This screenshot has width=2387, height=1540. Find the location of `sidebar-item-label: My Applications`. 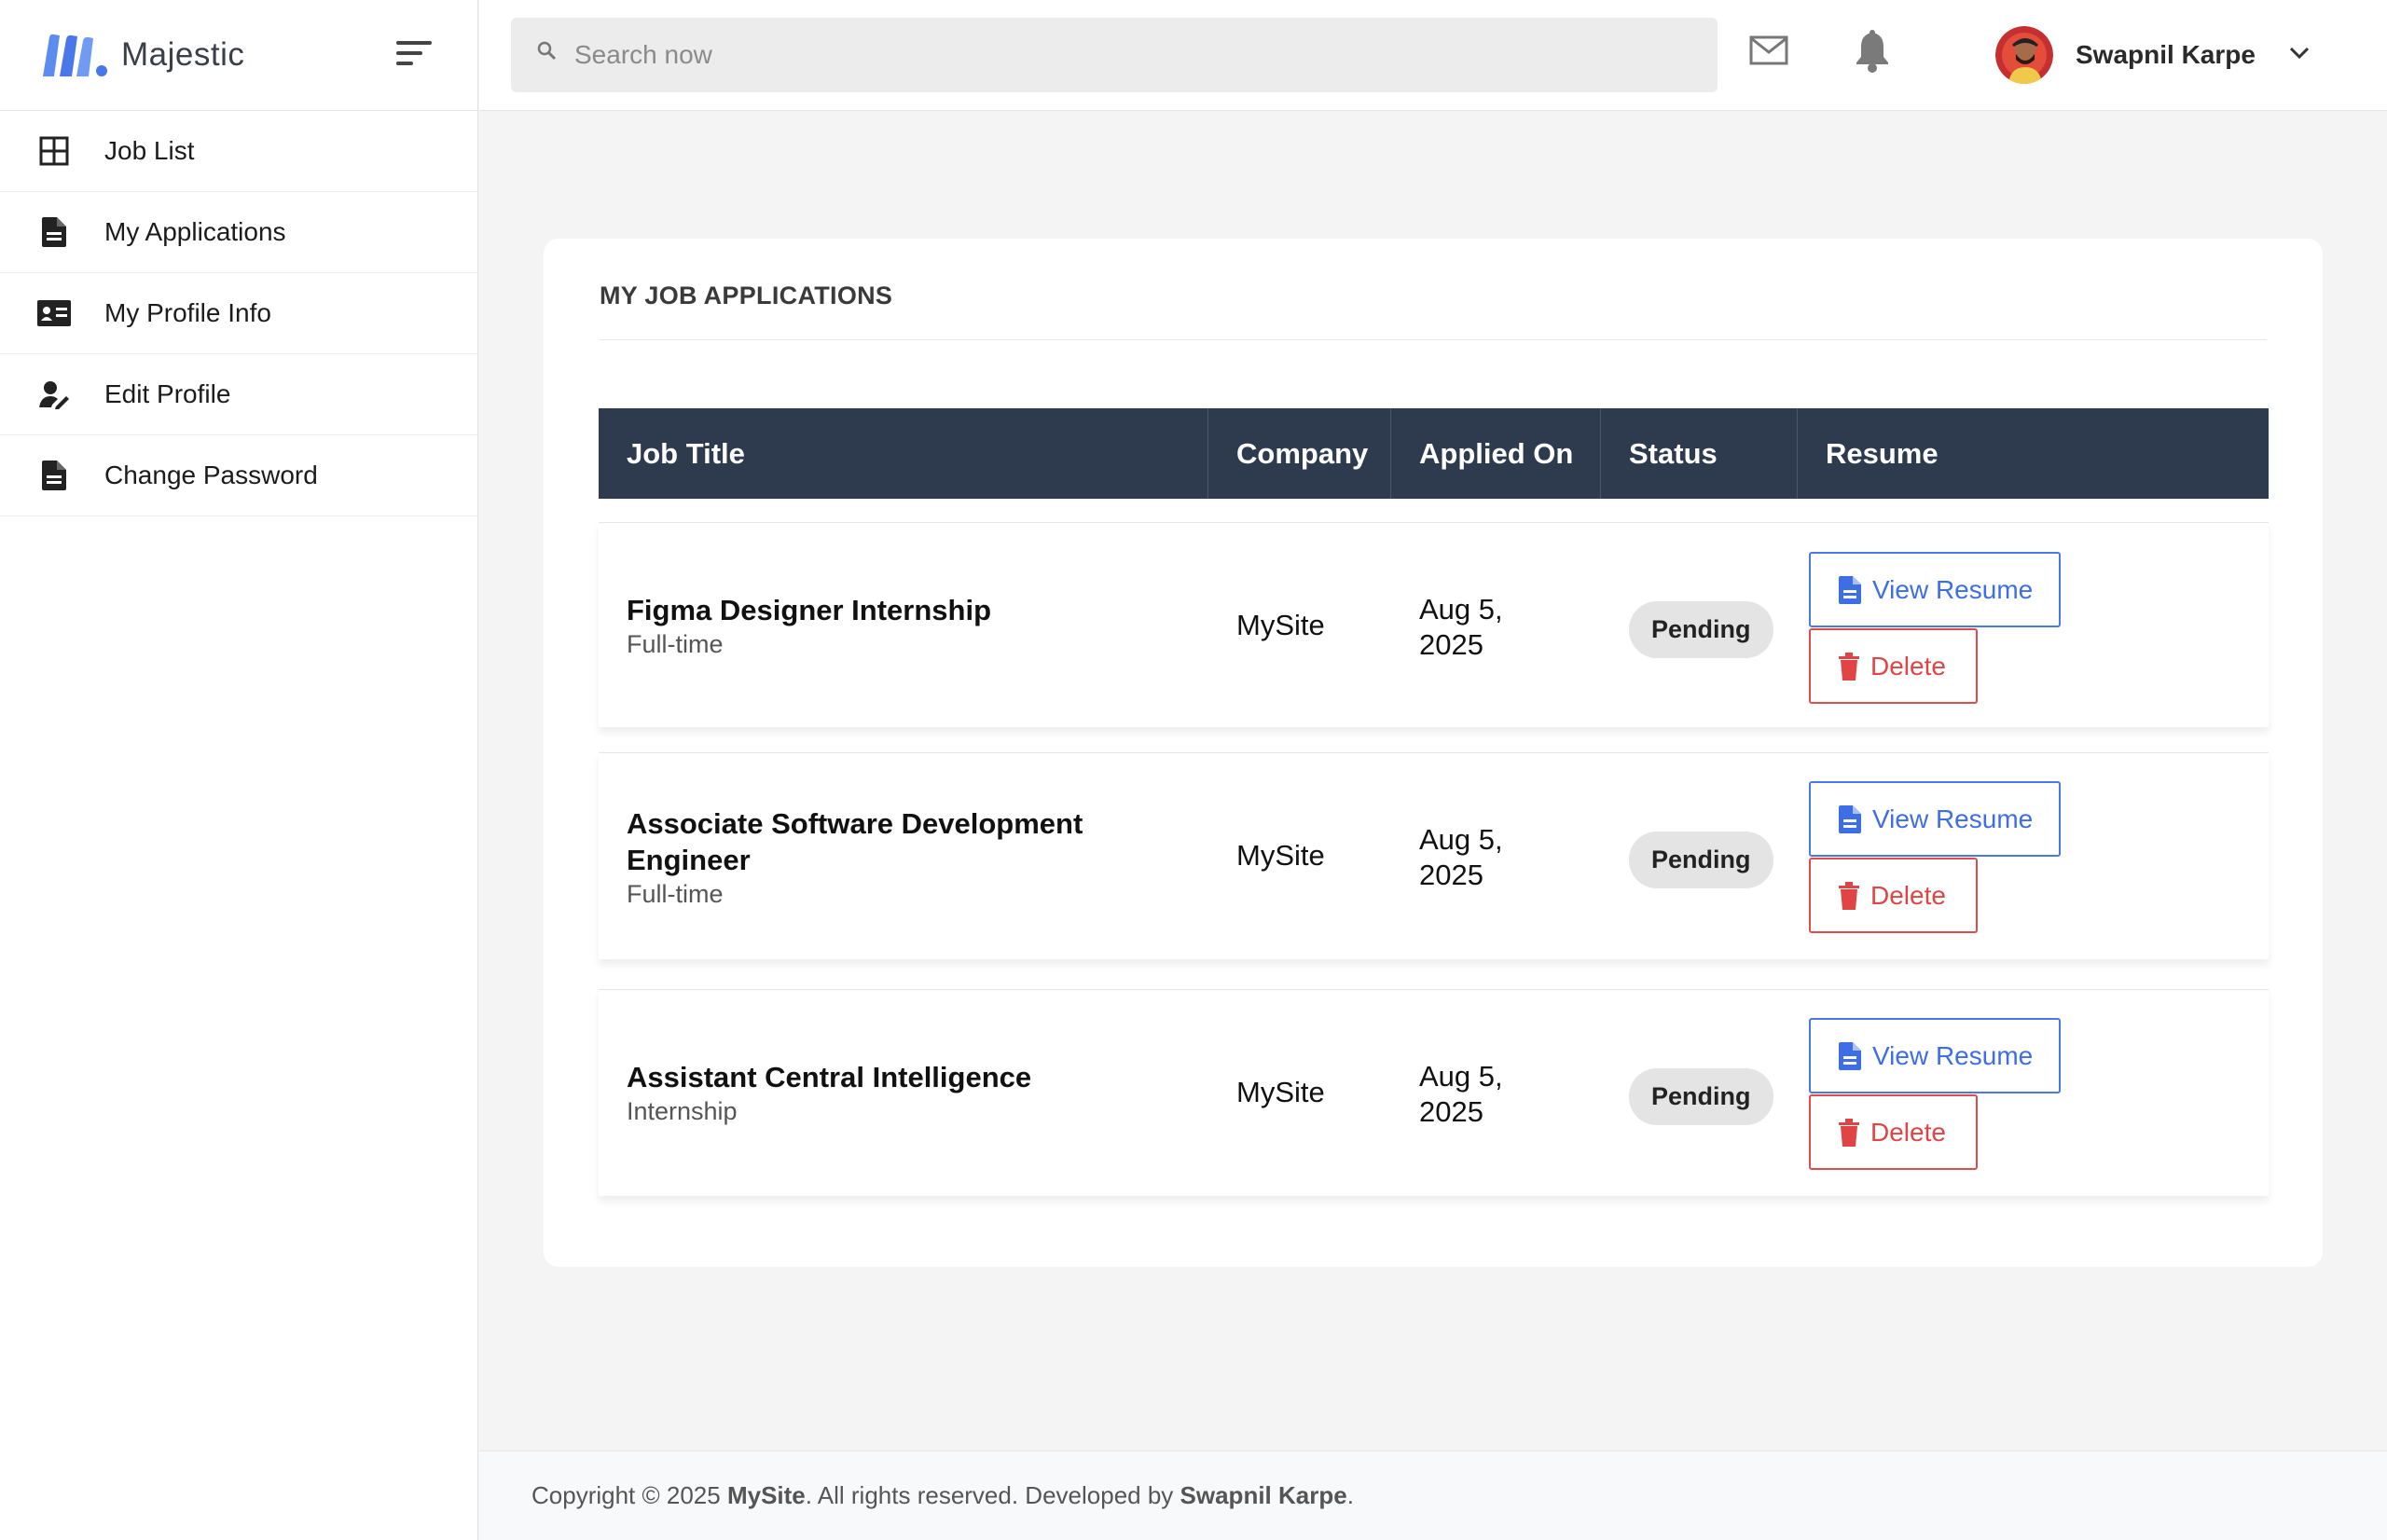

sidebar-item-label: My Applications is located at coordinates (195, 231).